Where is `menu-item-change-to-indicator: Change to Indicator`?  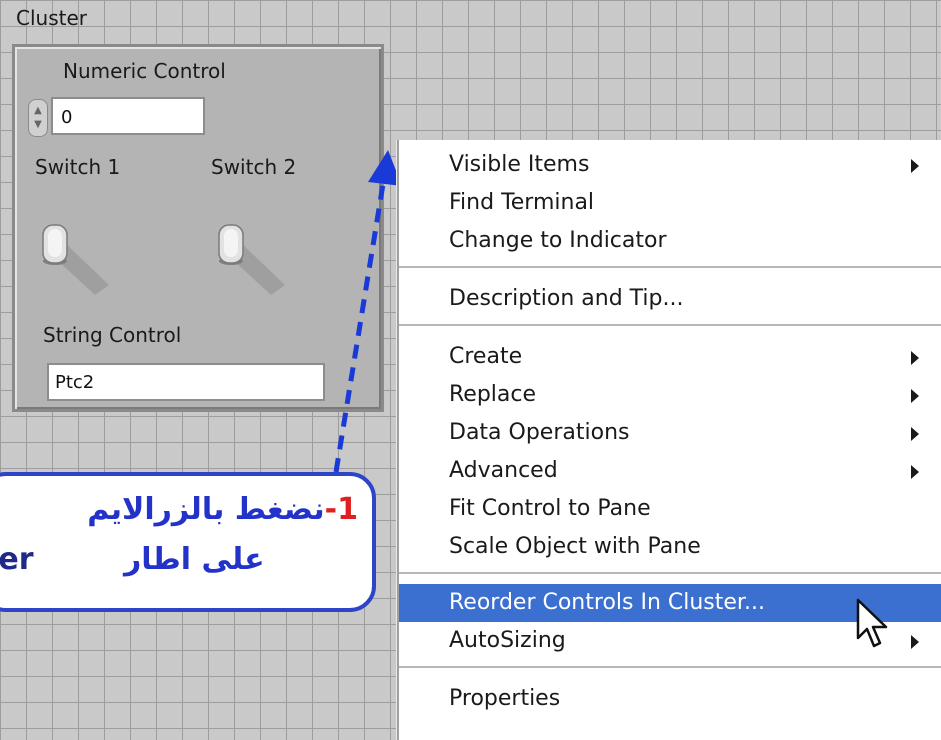 menu-item-change-to-indicator: Change to Indicator is located at coordinates (670, 241).